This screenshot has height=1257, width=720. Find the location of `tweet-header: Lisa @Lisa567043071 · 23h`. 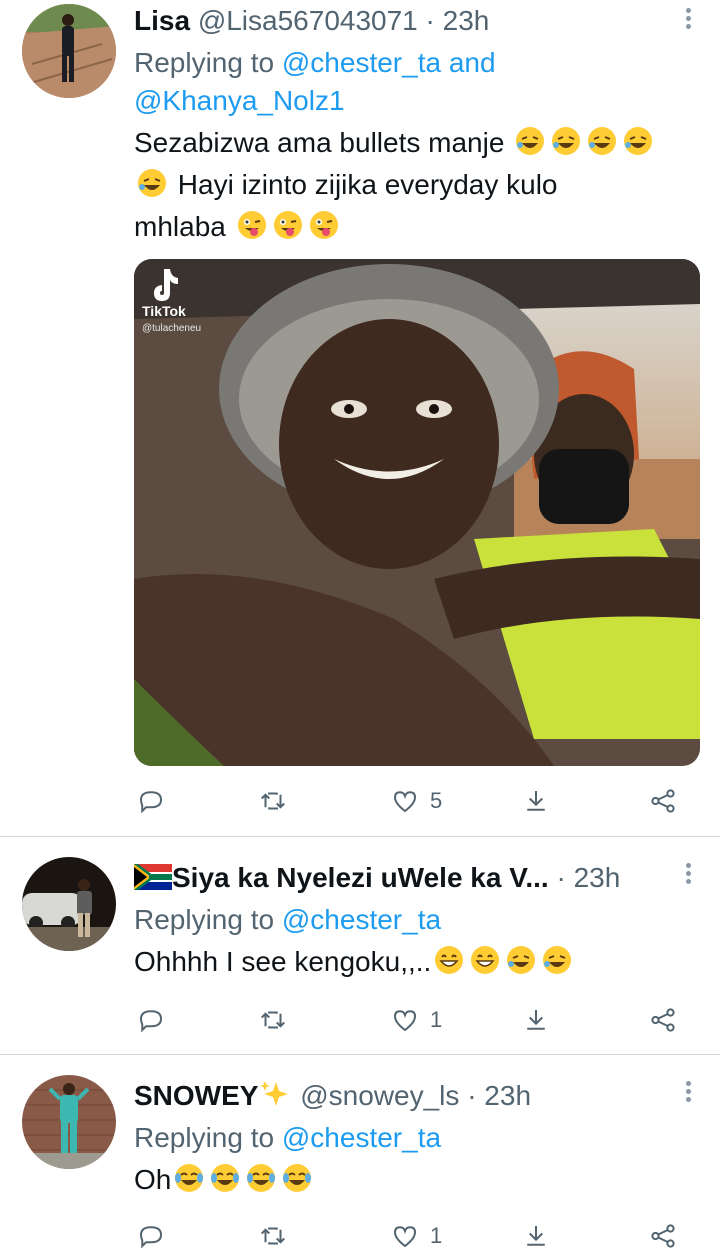

tweet-header: Lisa @Lisa567043071 · 23h is located at coordinates (417, 21).